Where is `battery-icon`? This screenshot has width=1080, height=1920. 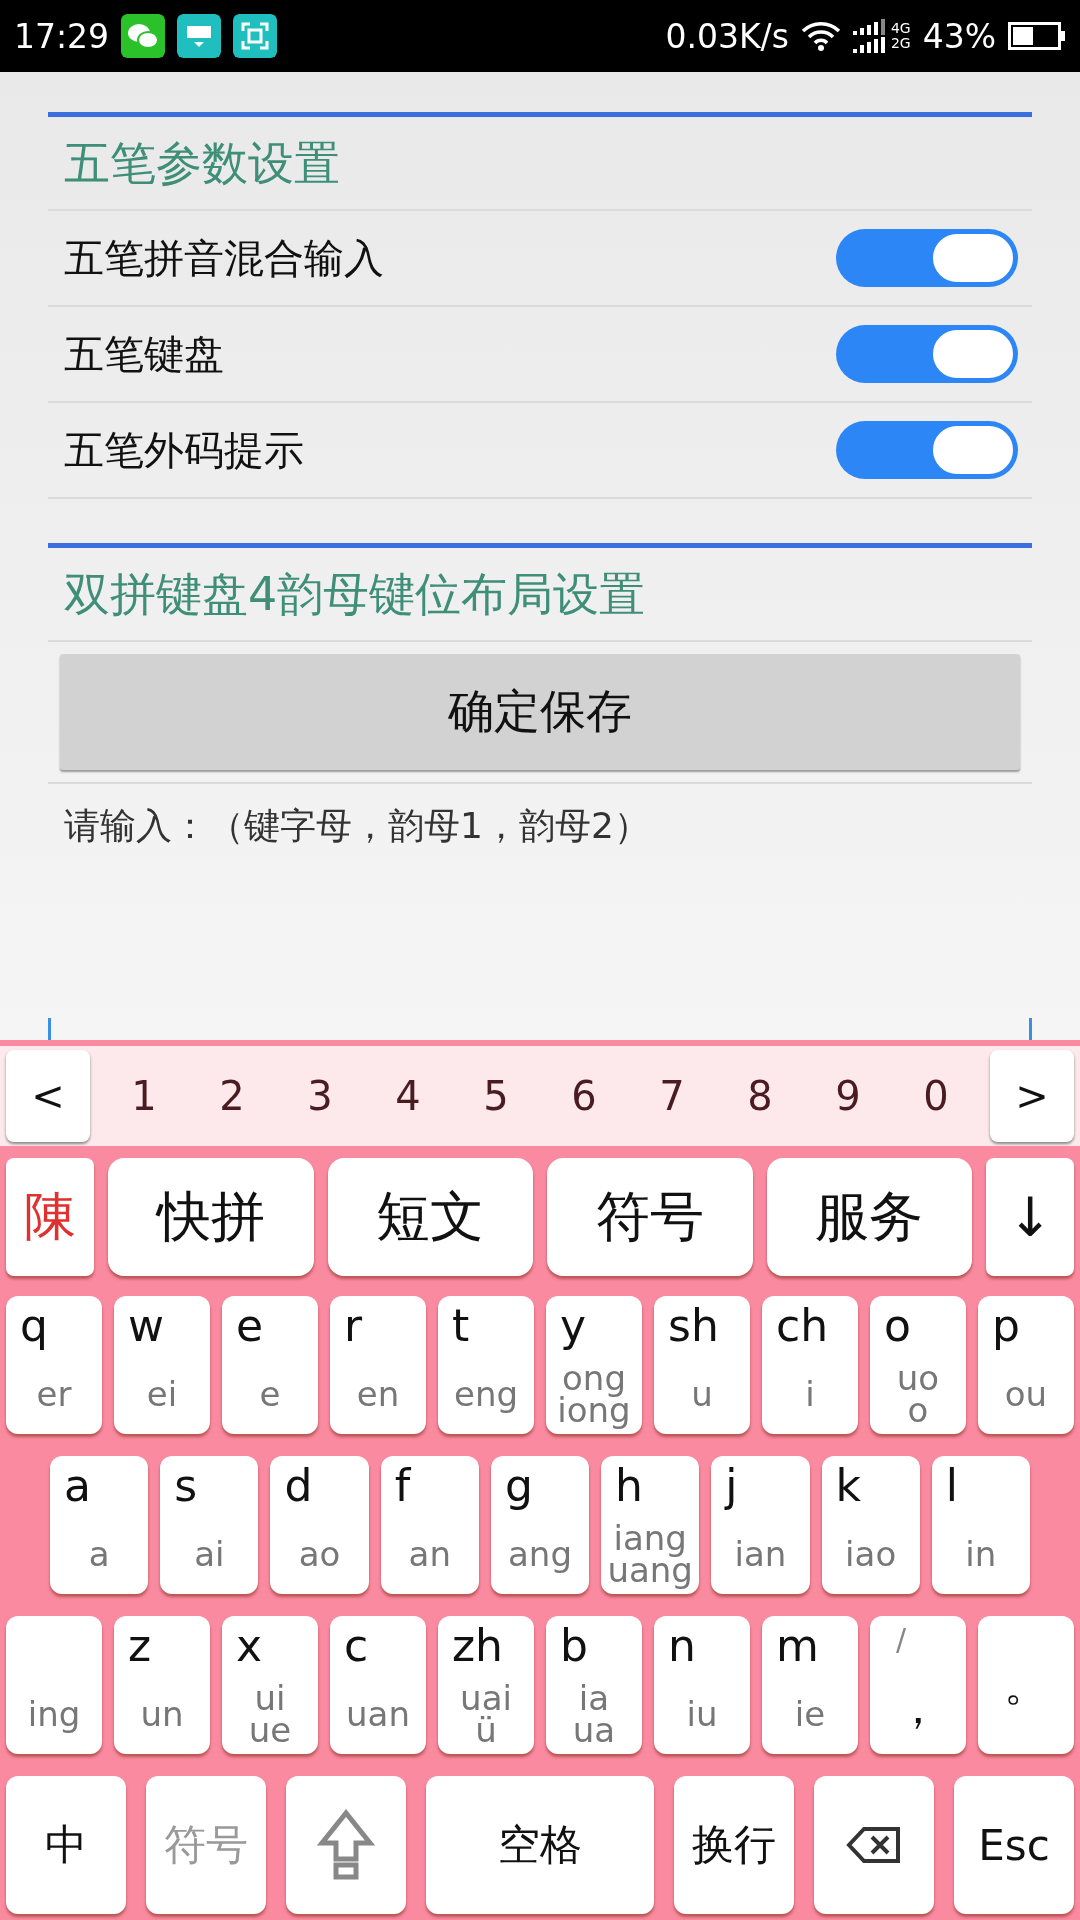
battery-icon is located at coordinates (1037, 36).